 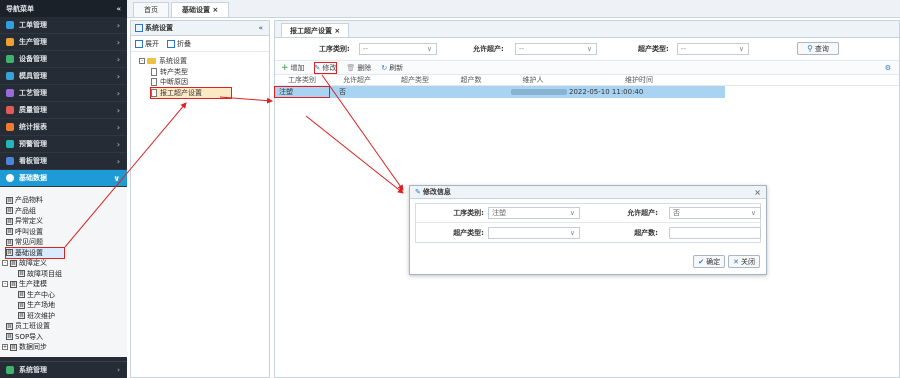 I want to click on tree-item-basic-settings: 目基础设置, so click(x=35, y=252).